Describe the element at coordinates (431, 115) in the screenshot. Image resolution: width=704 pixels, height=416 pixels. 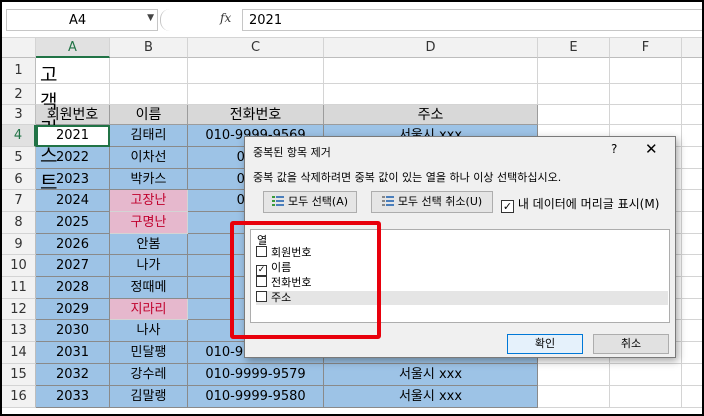
I see `table-header-cell: 주소` at that location.